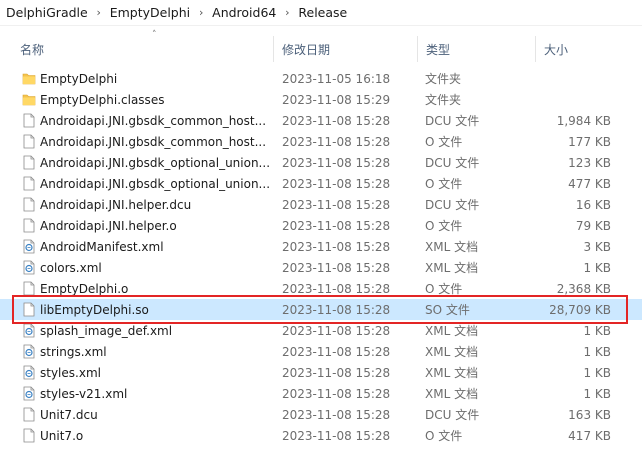 Image resolution: width=642 pixels, height=452 pixels. I want to click on file-size: 1,984 KB, so click(583, 120).